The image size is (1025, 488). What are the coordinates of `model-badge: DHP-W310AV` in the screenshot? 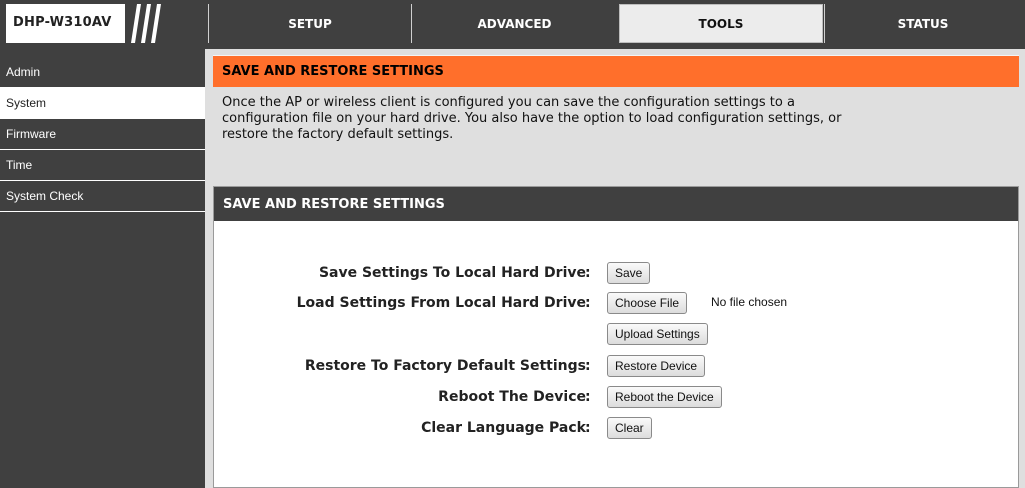 It's located at (92, 23).